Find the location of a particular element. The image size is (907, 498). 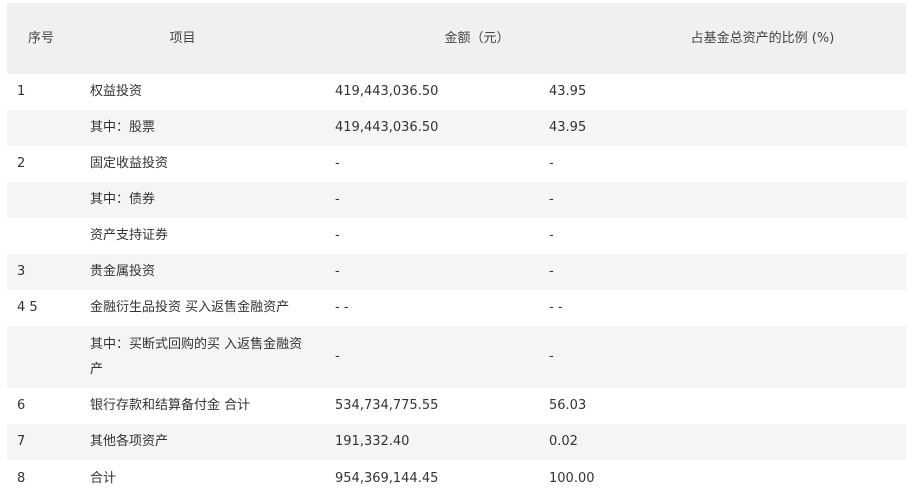

row-ratio: 0.02 is located at coordinates (563, 441).